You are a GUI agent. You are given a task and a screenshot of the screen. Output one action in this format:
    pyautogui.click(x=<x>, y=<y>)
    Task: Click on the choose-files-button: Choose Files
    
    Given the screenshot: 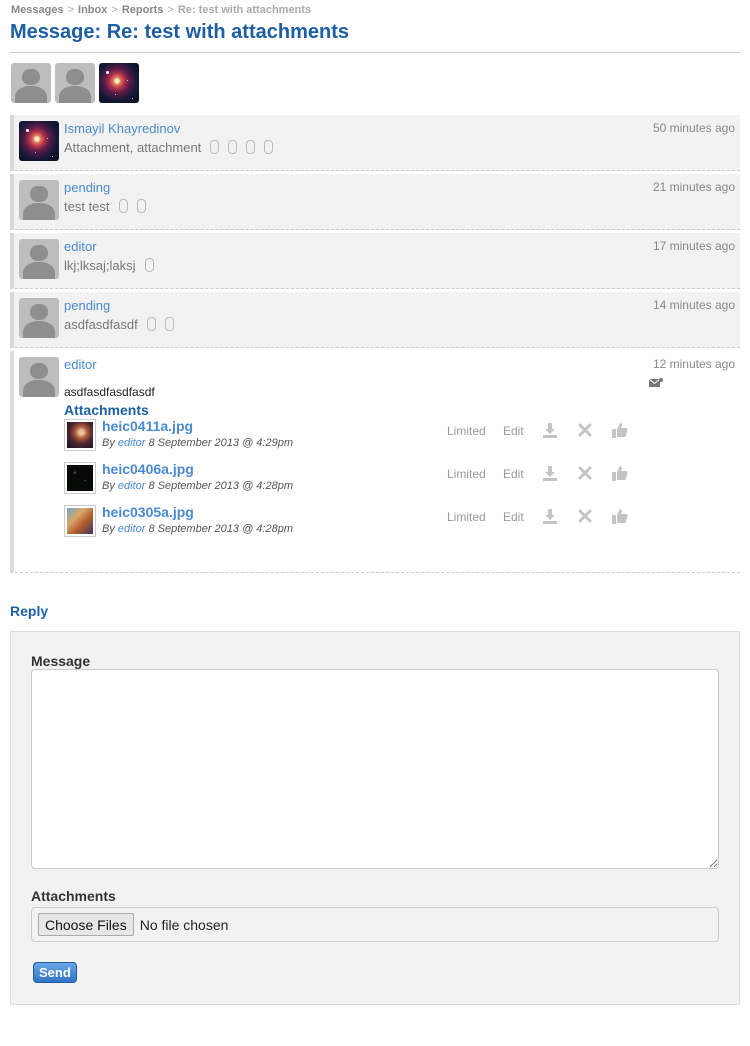 What is the action you would take?
    pyautogui.click(x=86, y=924)
    